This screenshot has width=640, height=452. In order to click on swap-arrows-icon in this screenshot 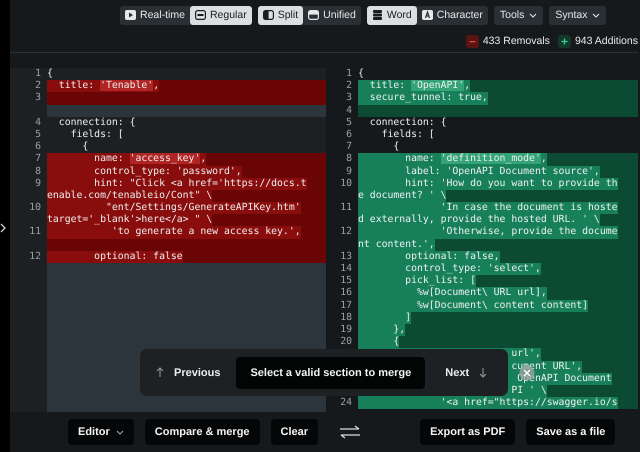, I will do `click(350, 432)`.